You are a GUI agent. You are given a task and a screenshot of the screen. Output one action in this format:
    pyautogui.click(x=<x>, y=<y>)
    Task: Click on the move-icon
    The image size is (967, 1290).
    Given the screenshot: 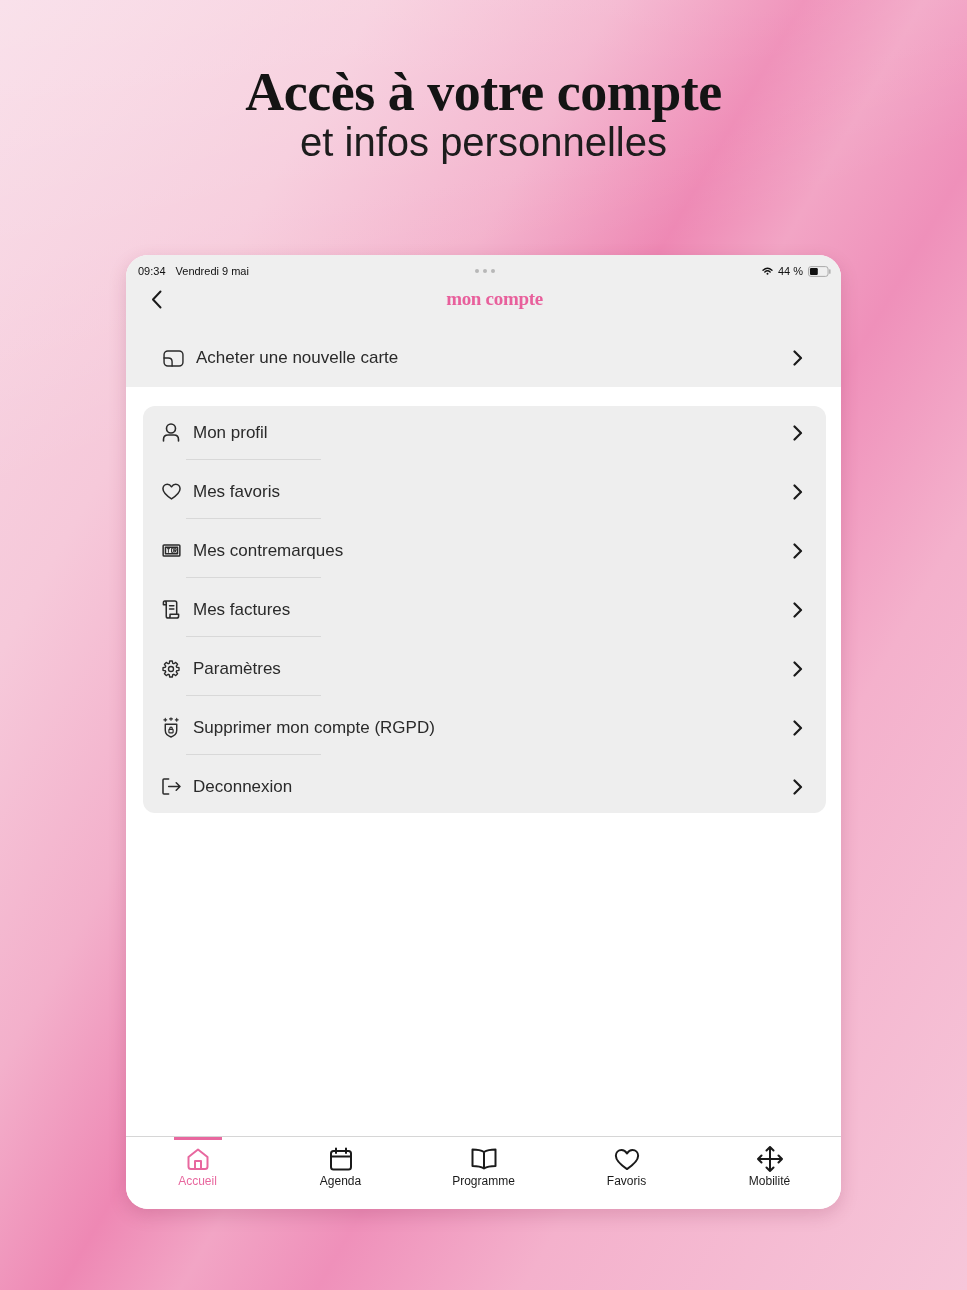 What is the action you would take?
    pyautogui.click(x=769, y=1159)
    